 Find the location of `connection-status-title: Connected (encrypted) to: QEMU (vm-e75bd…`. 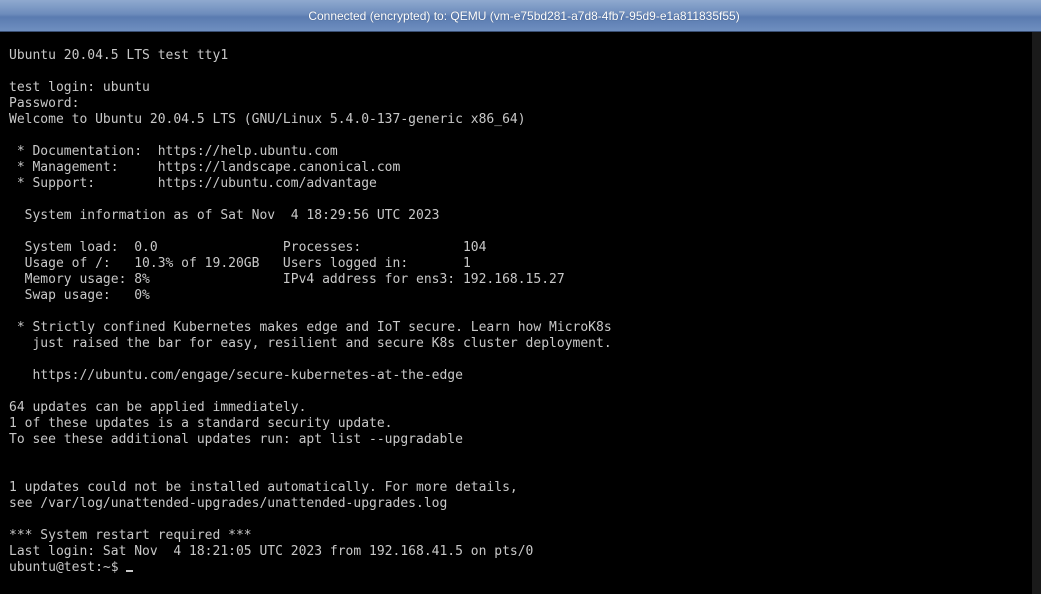

connection-status-title: Connected (encrypted) to: QEMU (vm-e75bd… is located at coordinates (524, 15).